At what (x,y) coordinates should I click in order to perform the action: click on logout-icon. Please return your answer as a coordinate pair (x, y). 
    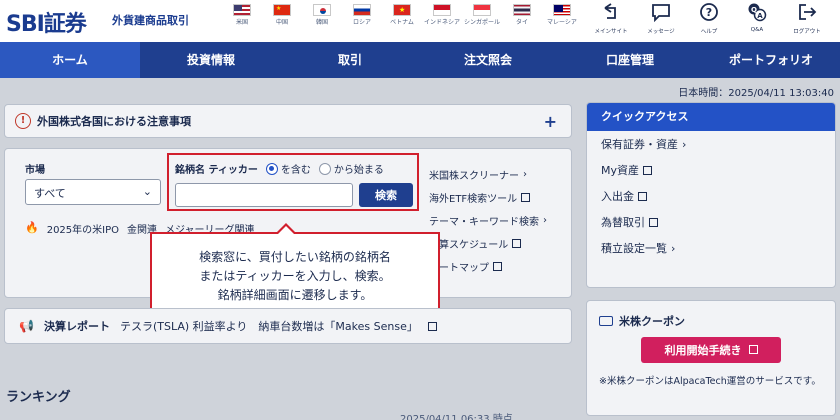
    Looking at the image, I should click on (808, 12).